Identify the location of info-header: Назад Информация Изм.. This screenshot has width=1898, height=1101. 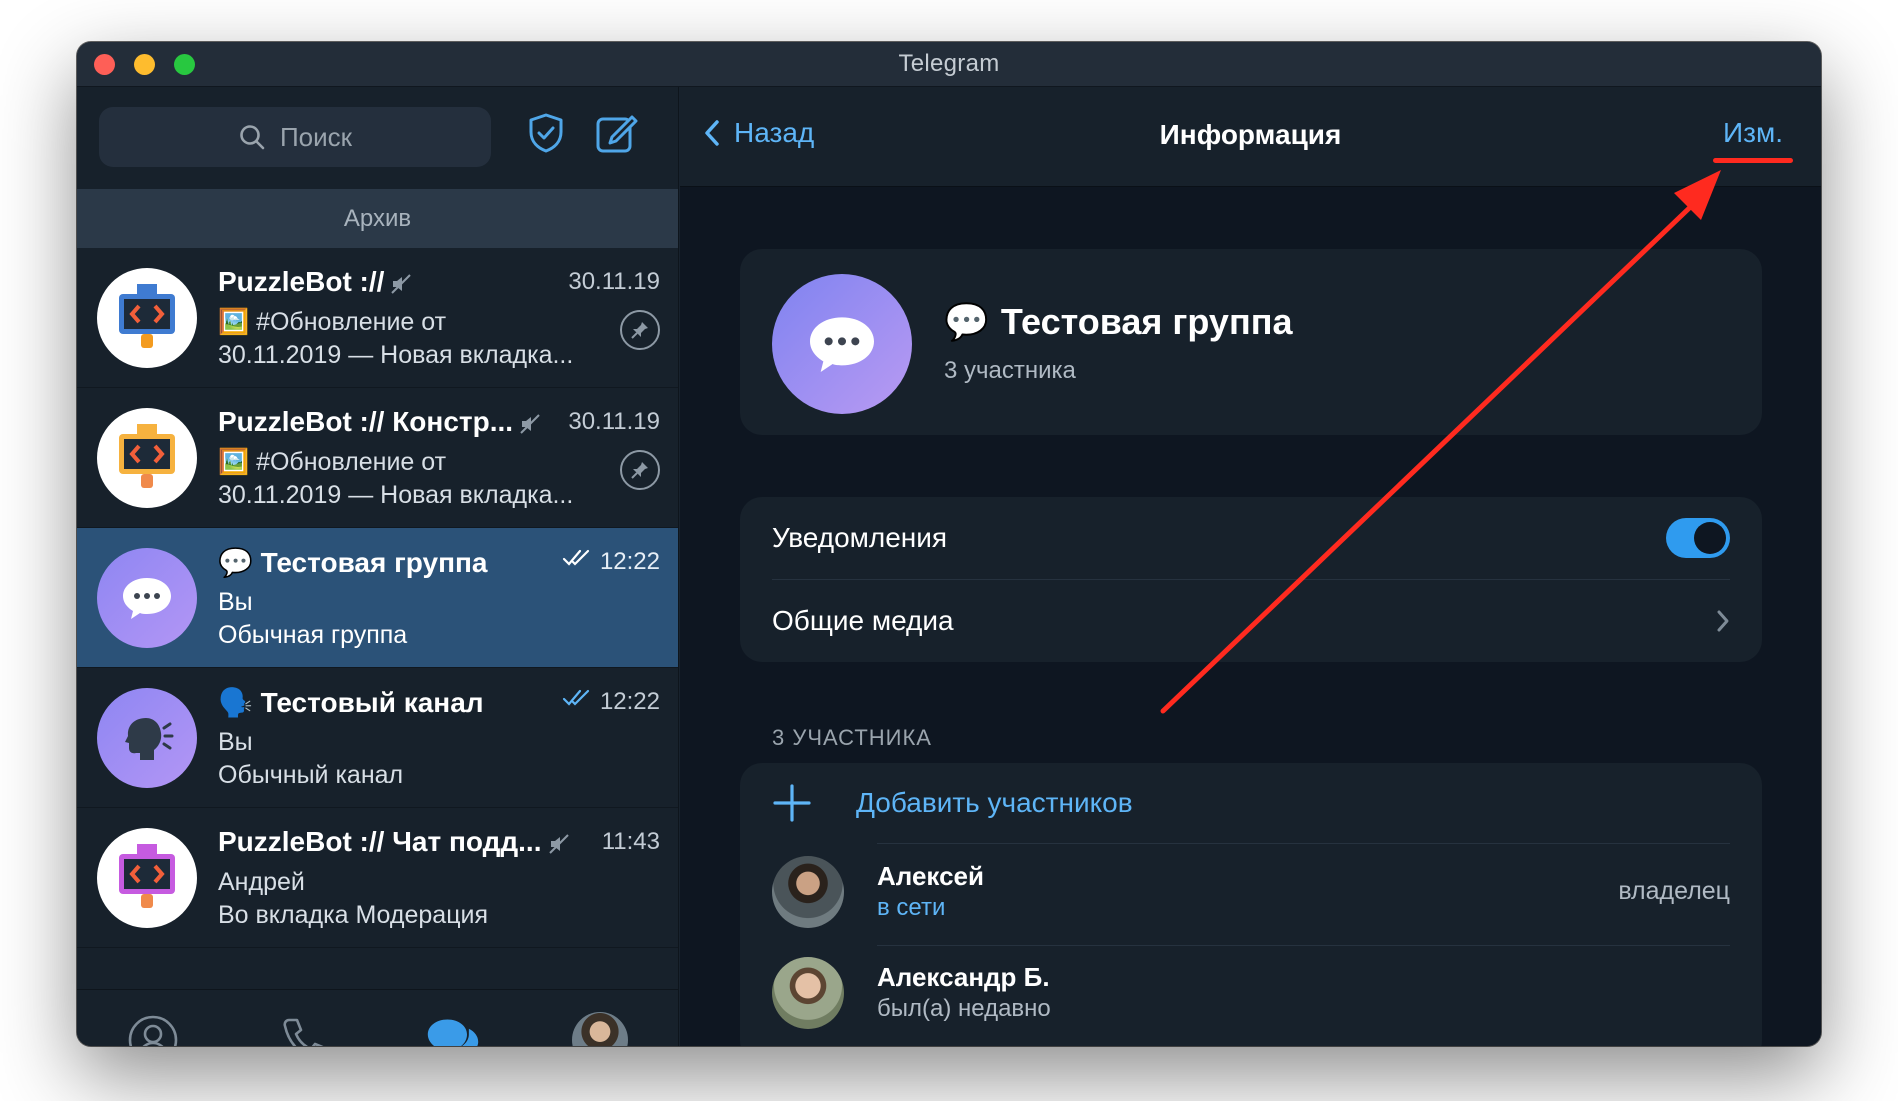
(1250, 137).